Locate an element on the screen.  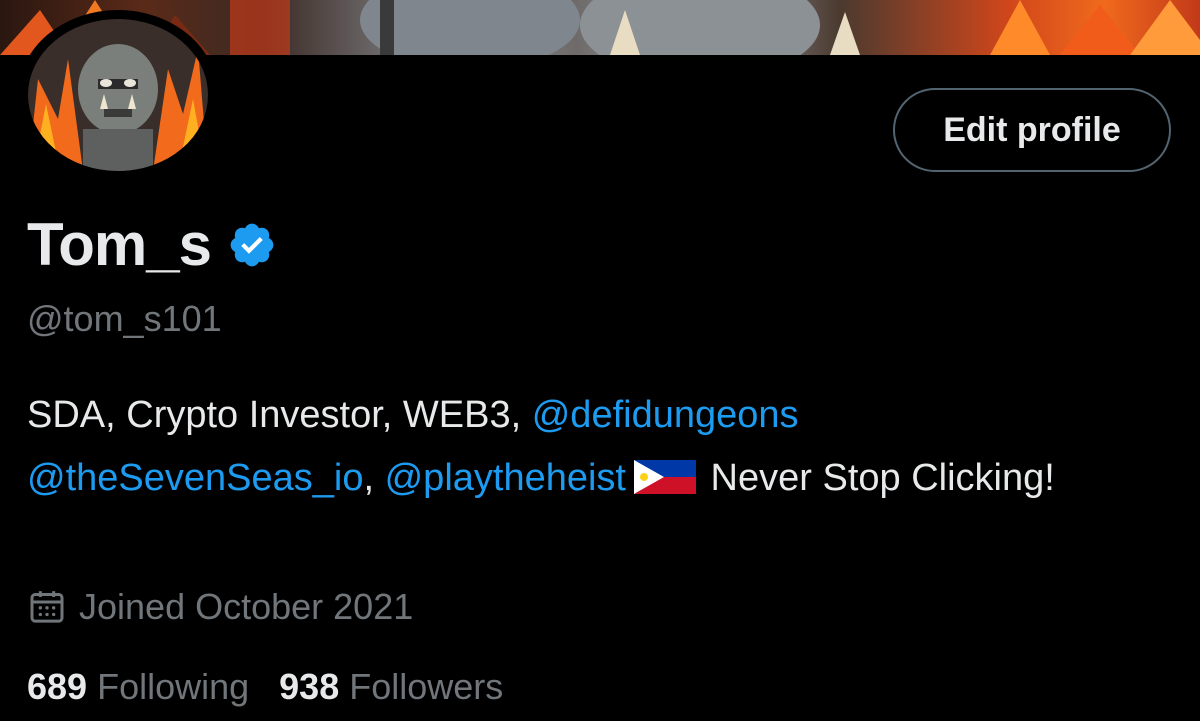
follow-stats: 689 Following 938 Followers is located at coordinates (280, 687).